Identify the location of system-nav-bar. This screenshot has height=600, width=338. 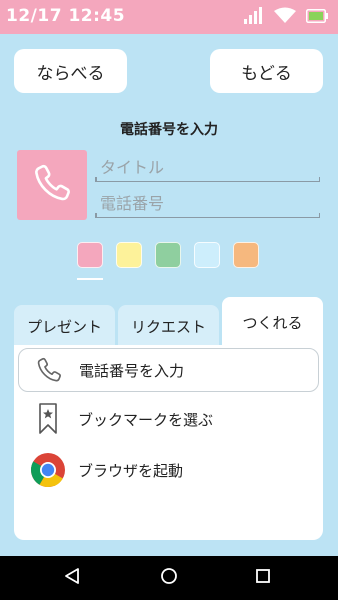
(169, 578).